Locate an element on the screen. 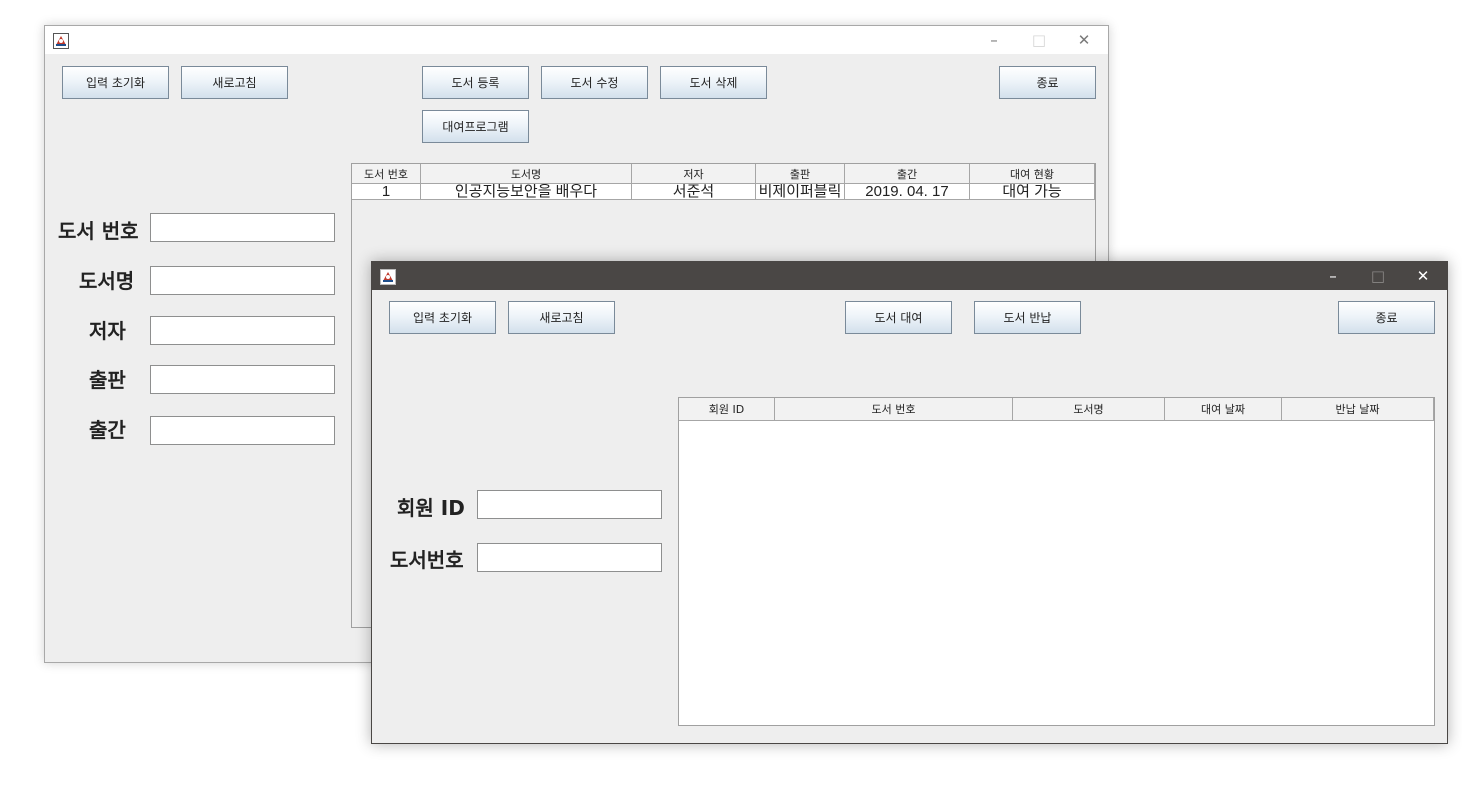 This screenshot has width=1462, height=785. publisher-field is located at coordinates (242, 379).